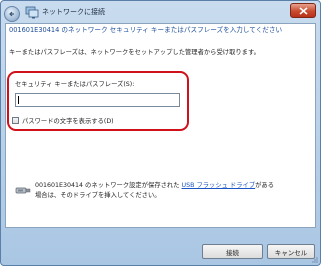  I want to click on close-icon, so click(303, 11).